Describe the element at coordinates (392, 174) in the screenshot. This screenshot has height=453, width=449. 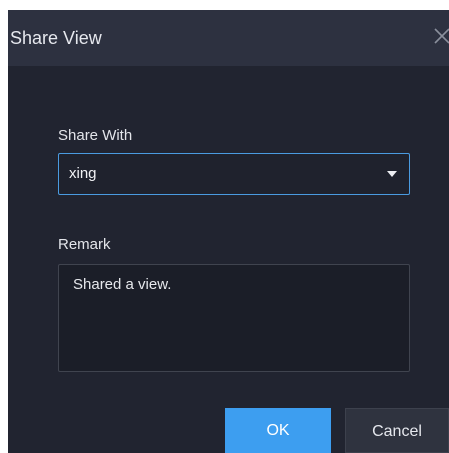
I see `caret-down-icon` at that location.